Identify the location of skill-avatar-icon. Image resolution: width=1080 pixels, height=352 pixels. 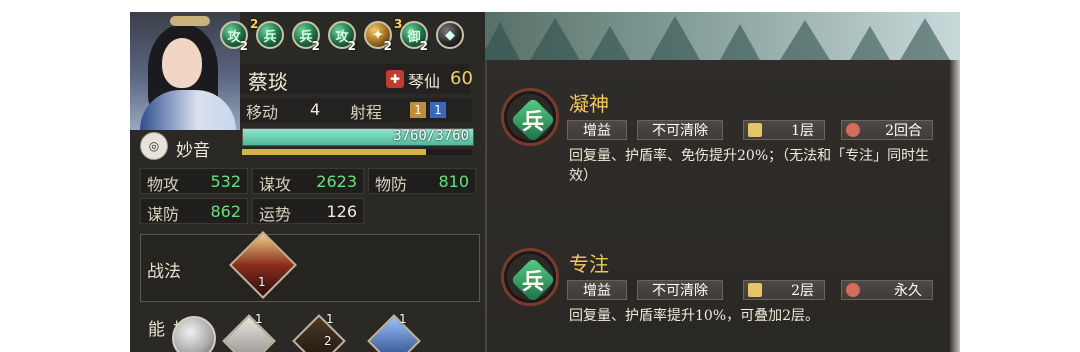
(194, 334).